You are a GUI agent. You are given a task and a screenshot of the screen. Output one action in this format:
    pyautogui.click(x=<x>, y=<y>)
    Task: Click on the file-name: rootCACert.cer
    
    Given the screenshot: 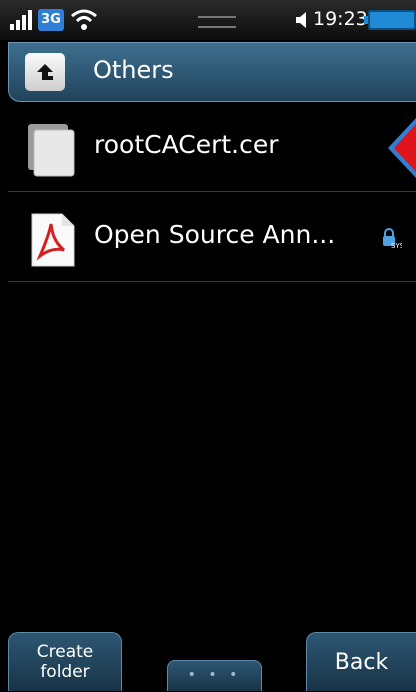 What is the action you would take?
    pyautogui.click(x=186, y=144)
    